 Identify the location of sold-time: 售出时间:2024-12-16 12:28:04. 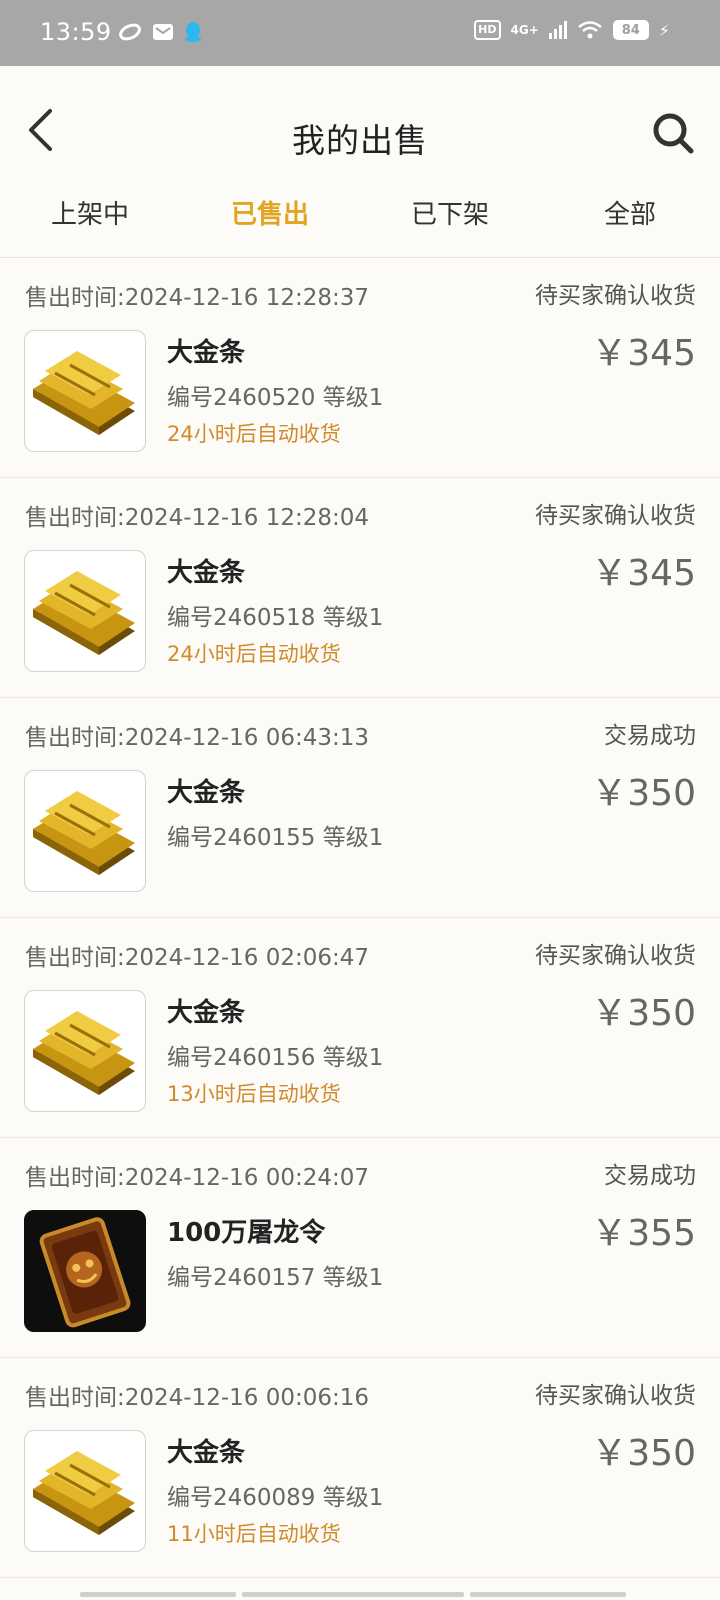
(197, 518).